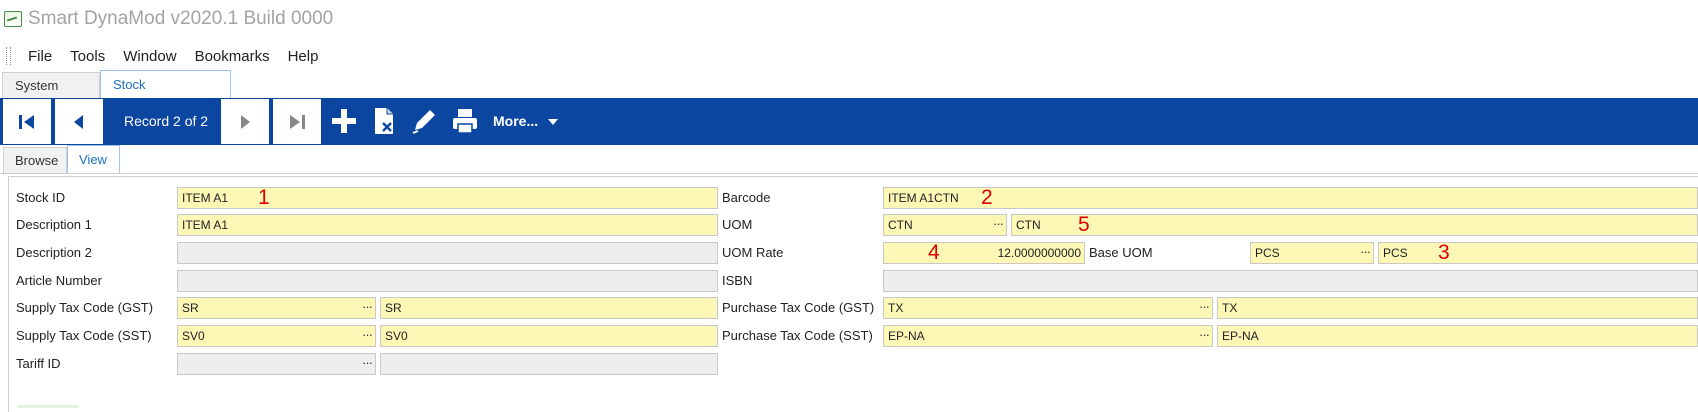 The height and width of the screenshot is (412, 1698). What do you see at coordinates (276, 364) in the screenshot?
I see `tariff-id-code-field: ···` at bounding box center [276, 364].